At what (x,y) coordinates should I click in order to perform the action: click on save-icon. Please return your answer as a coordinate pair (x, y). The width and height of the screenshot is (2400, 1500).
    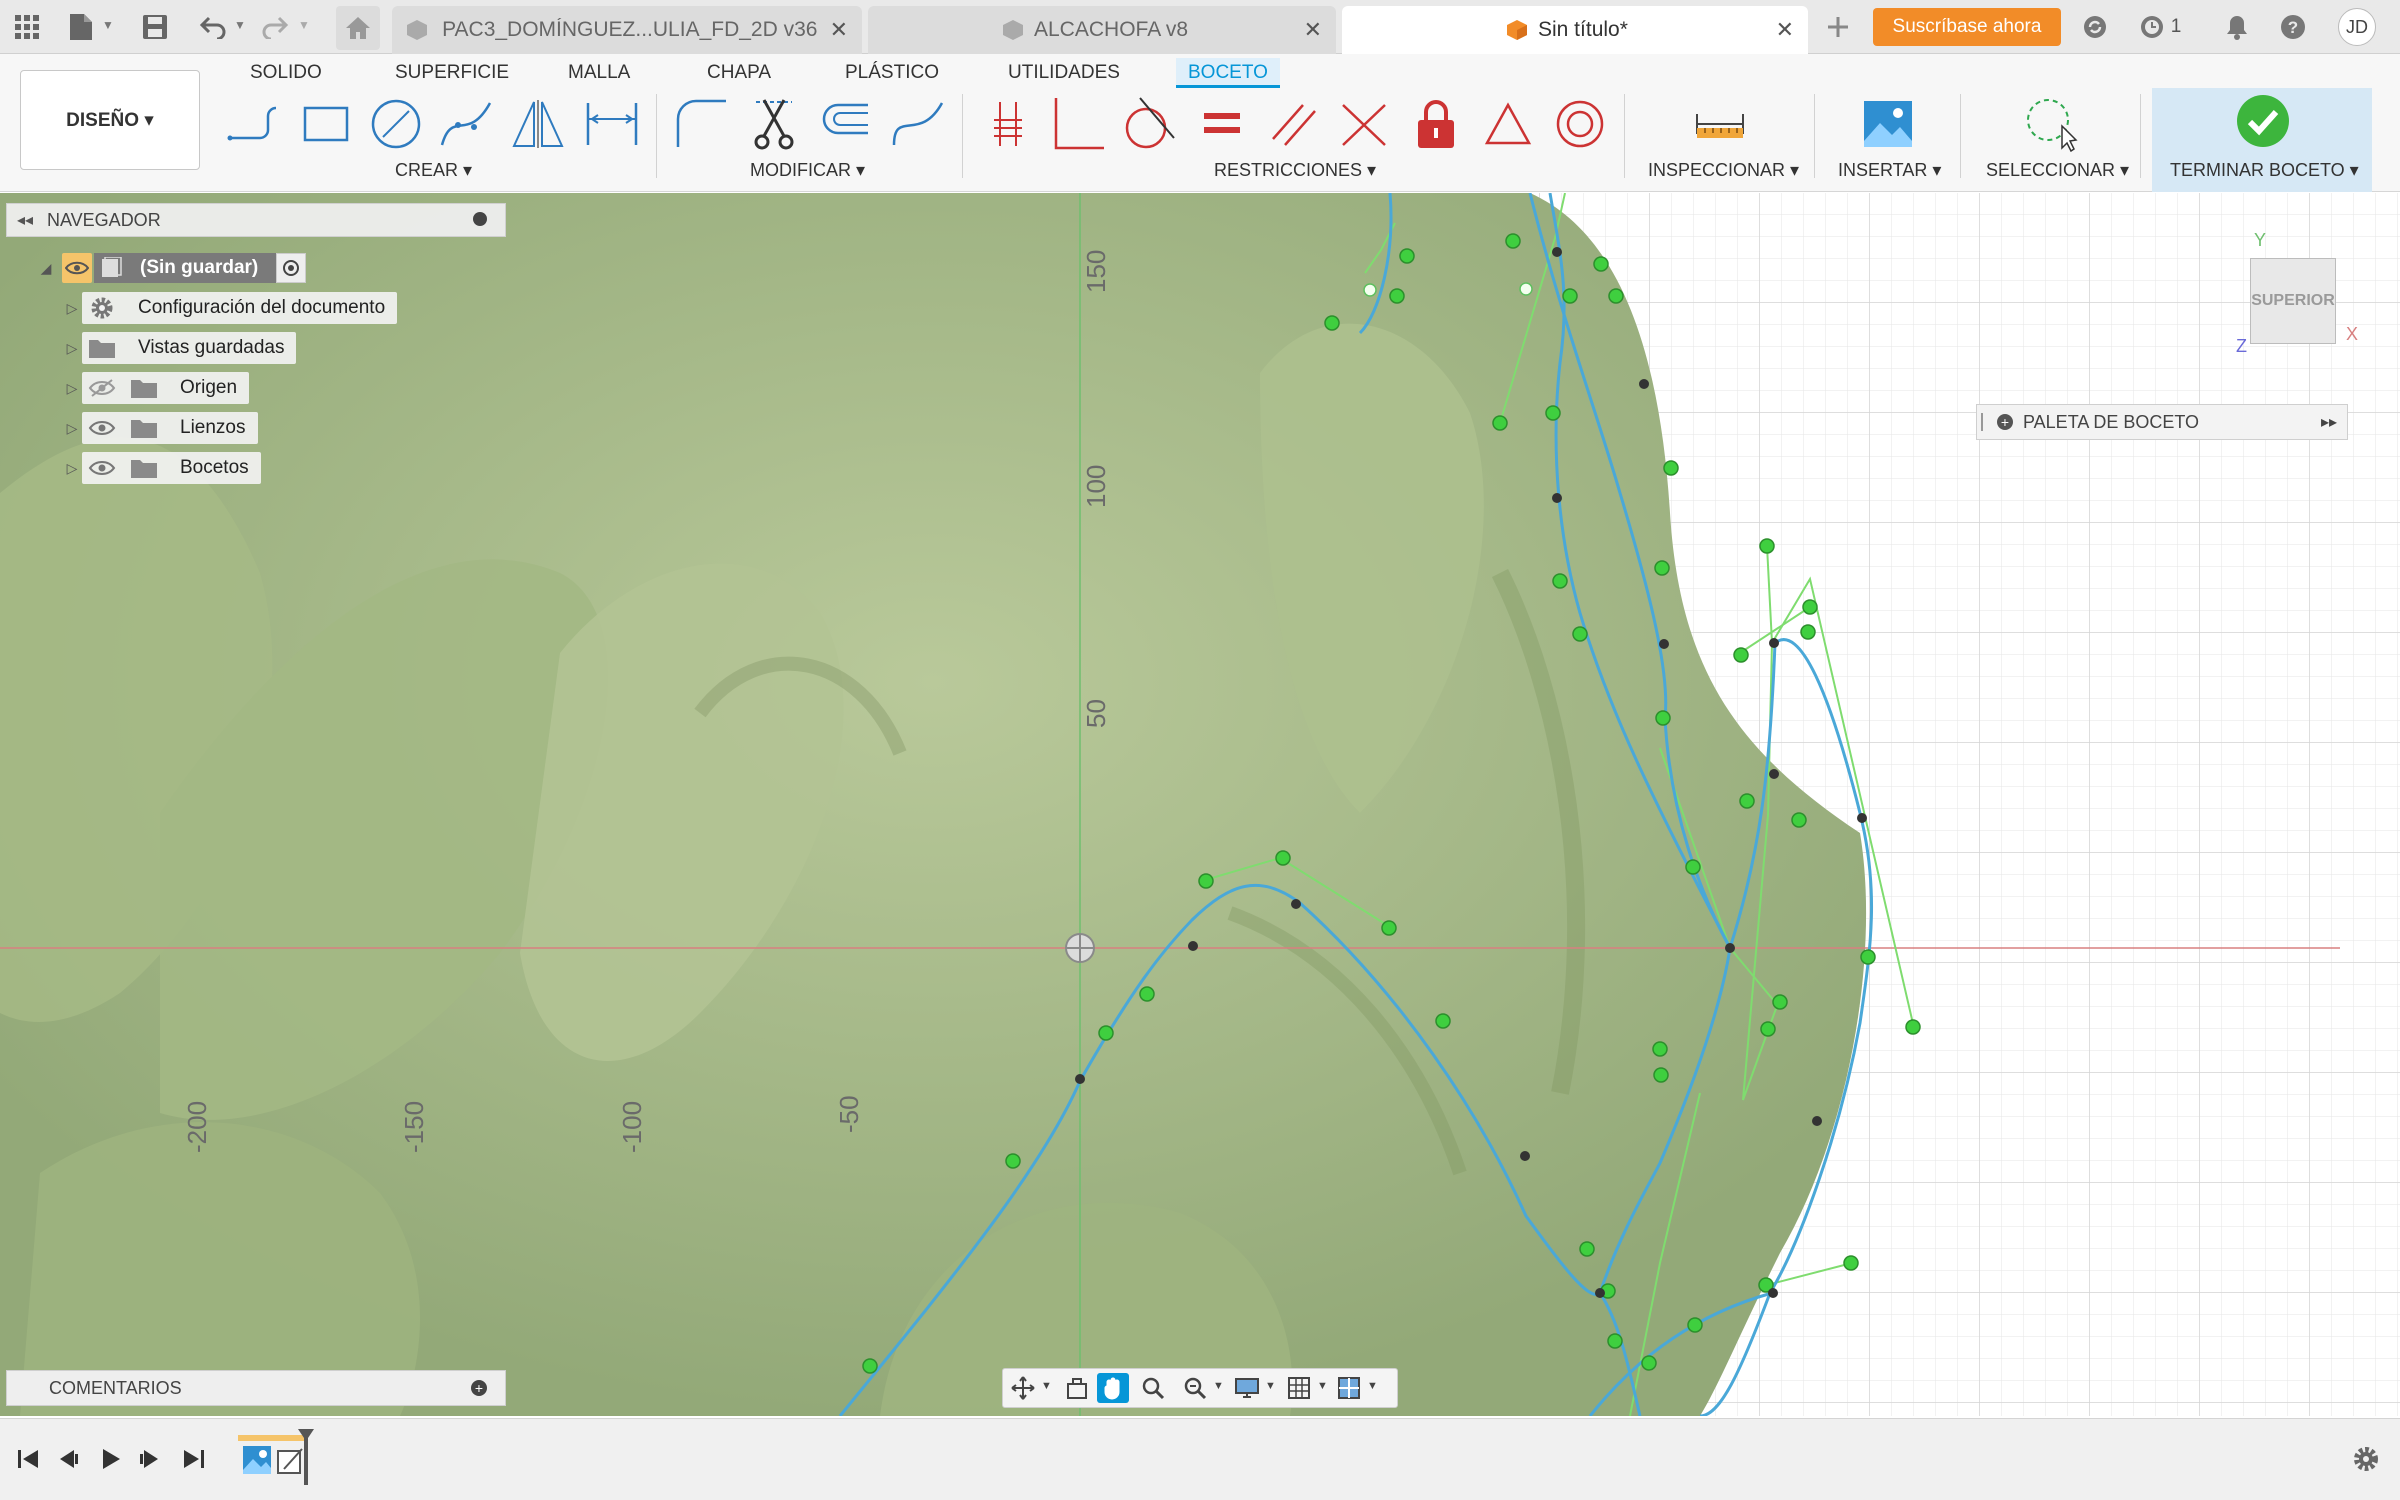
    Looking at the image, I should click on (155, 27).